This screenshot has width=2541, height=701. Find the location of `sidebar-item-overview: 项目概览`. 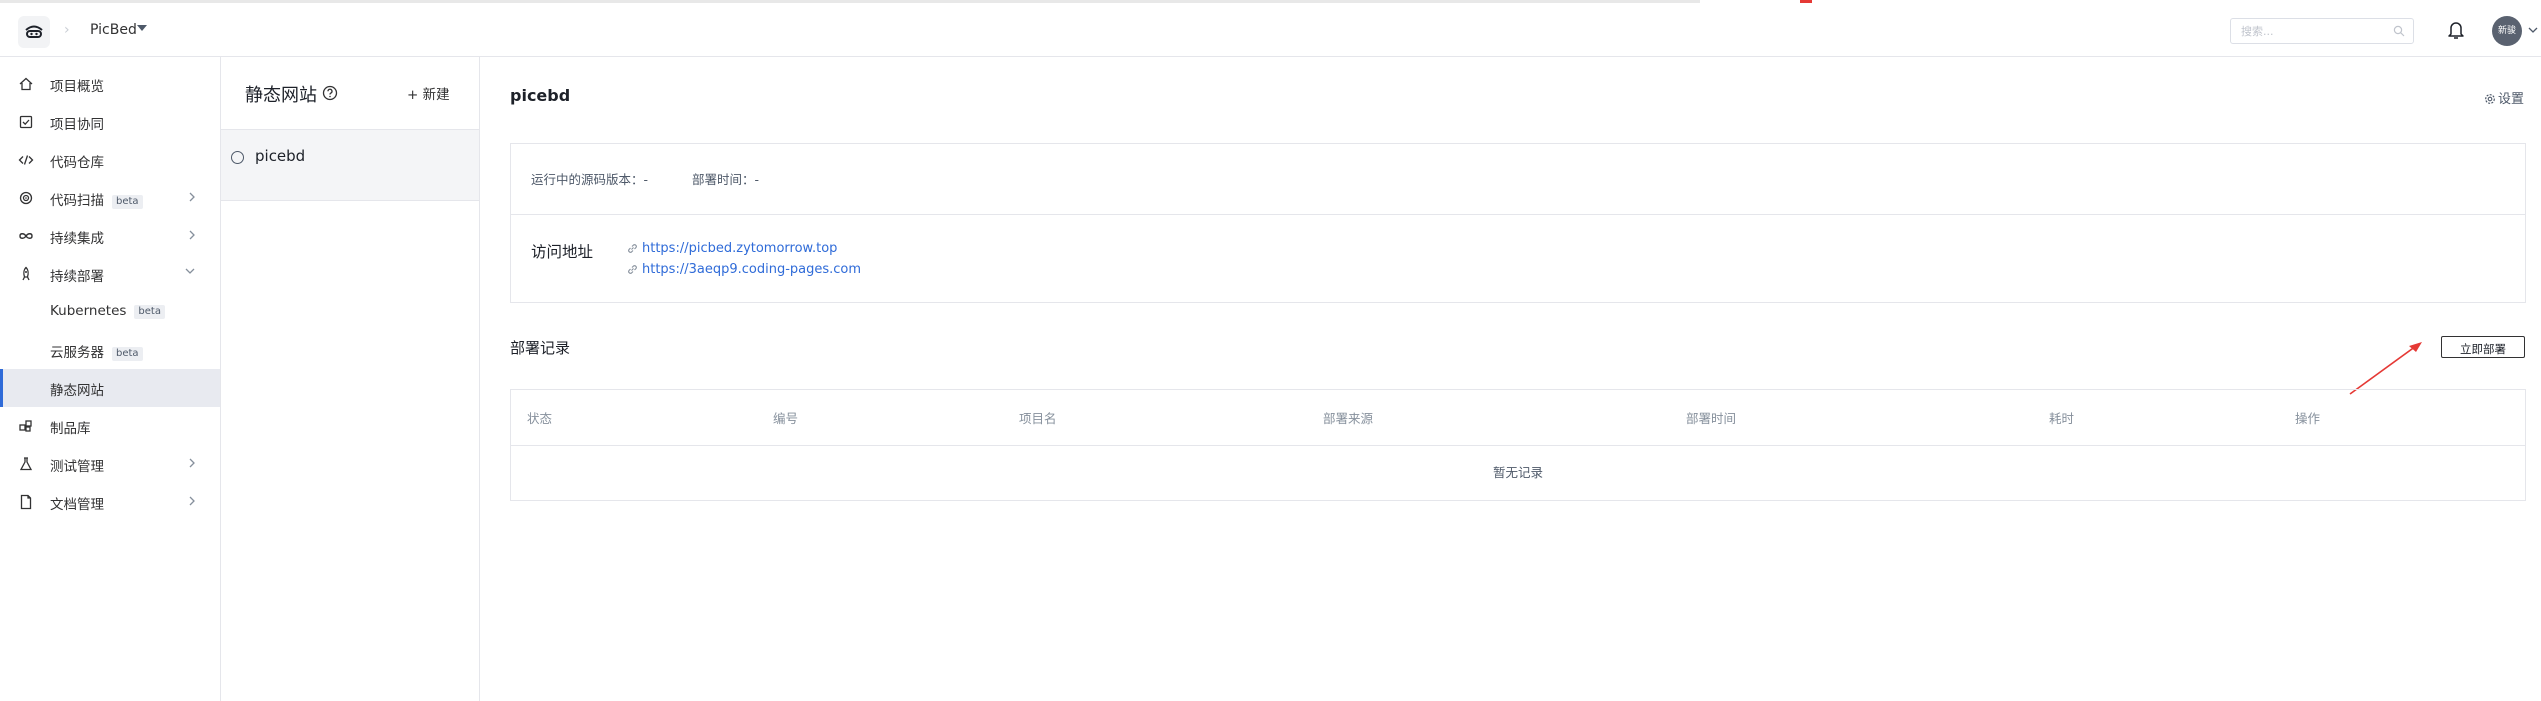

sidebar-item-overview: 项目概览 is located at coordinates (110, 84).